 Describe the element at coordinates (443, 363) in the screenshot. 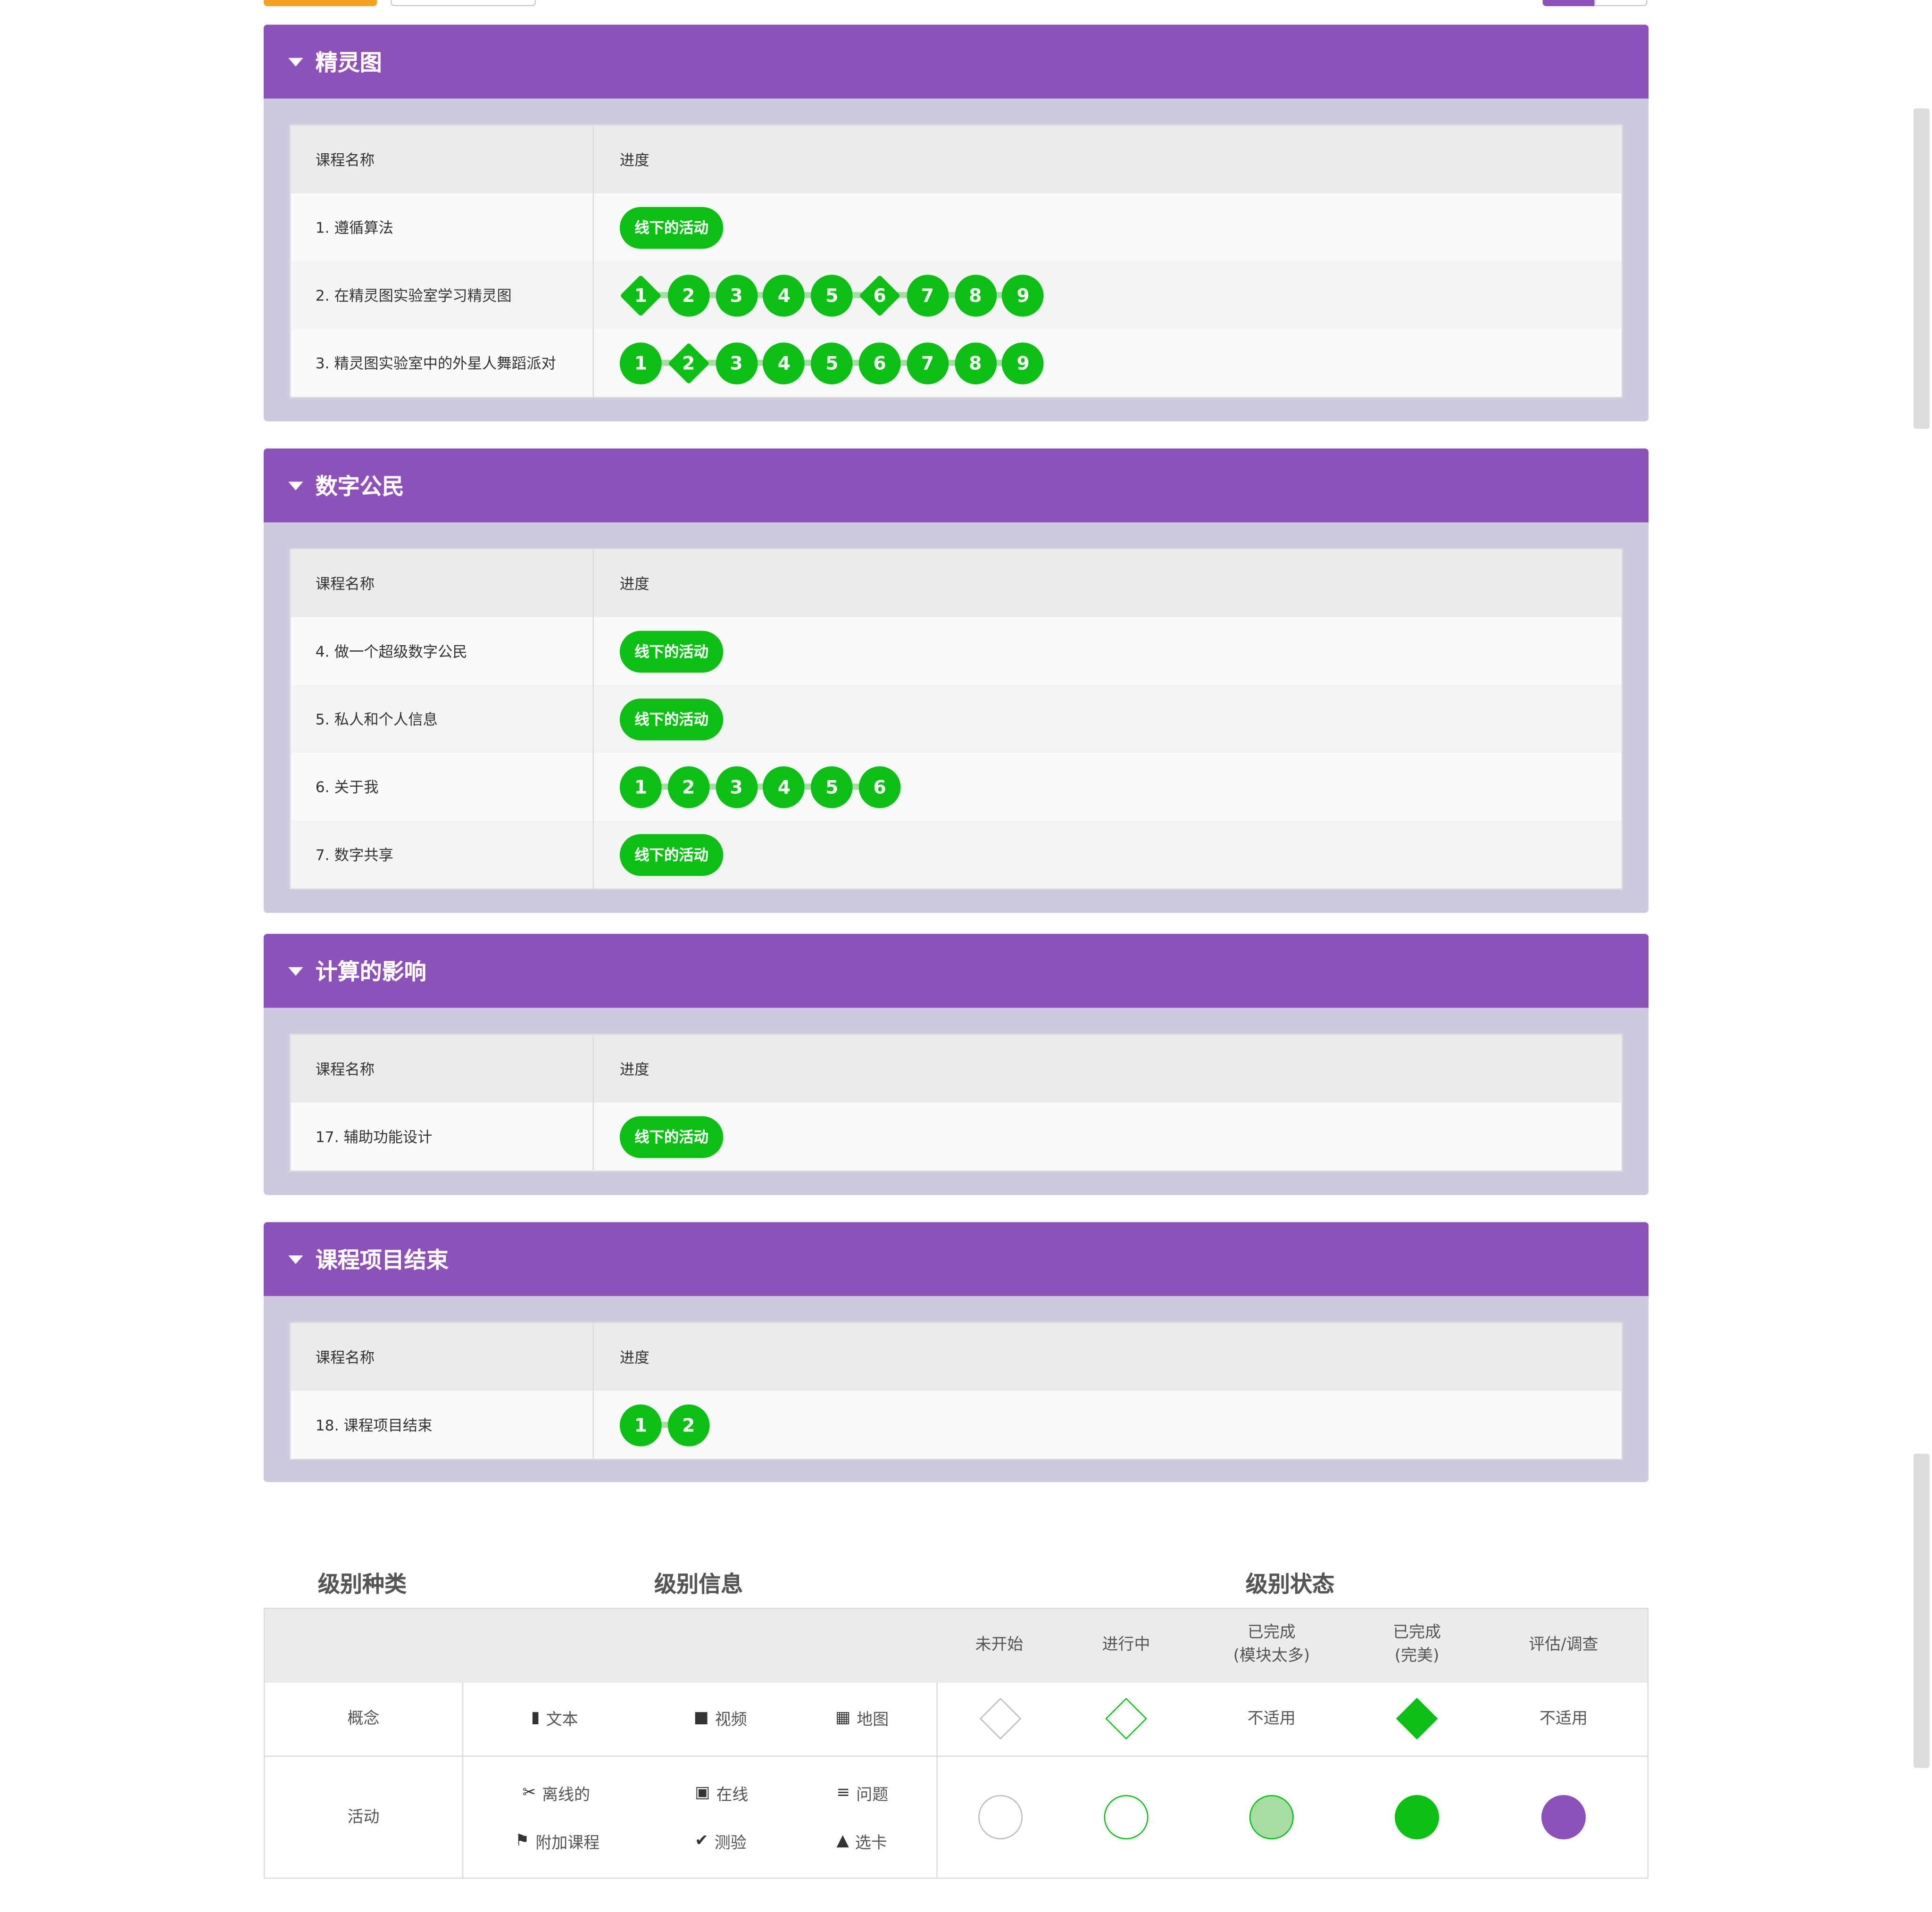

I see `lesson-name: 3. 精灵图实验室中的外星人舞蹈派对` at that location.